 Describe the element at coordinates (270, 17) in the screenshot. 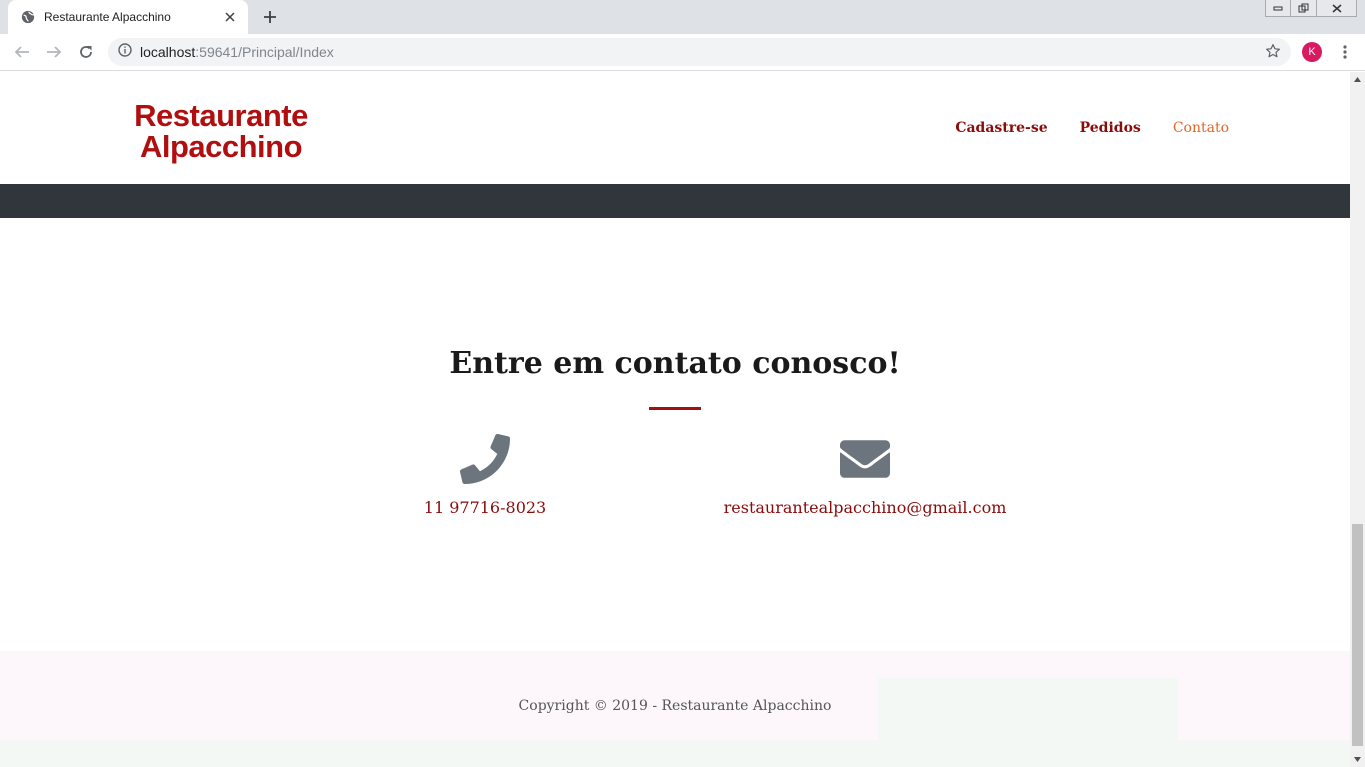

I see `new-tab-button` at that location.